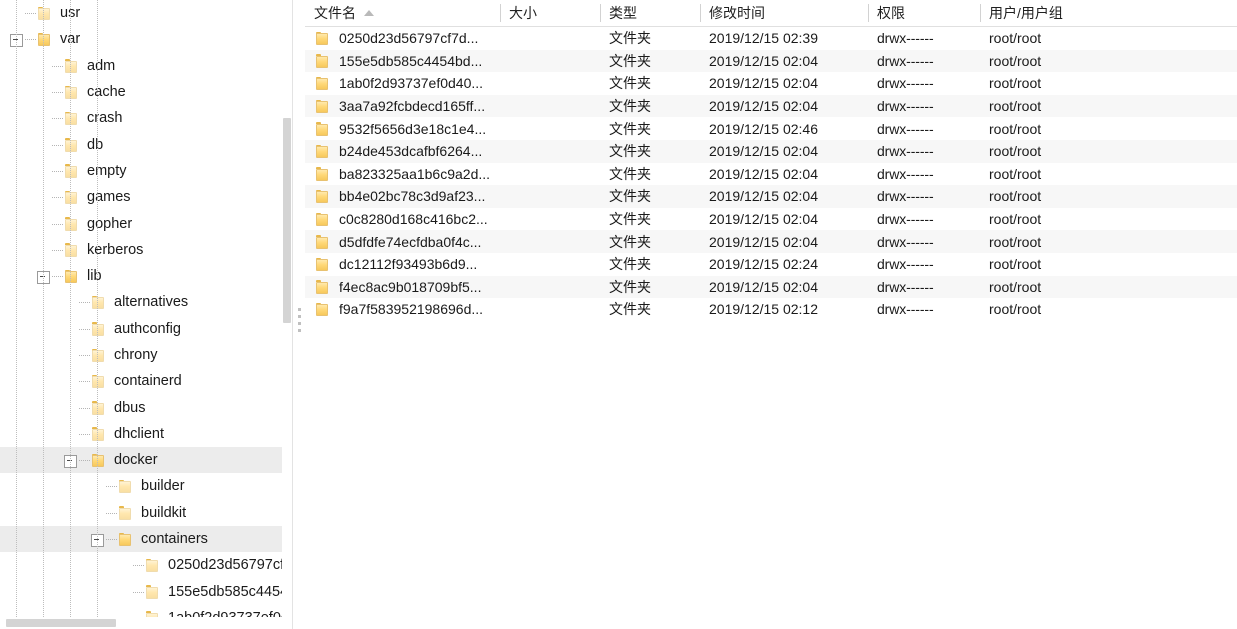 This screenshot has width=1237, height=629. Describe the element at coordinates (146, 144) in the screenshot. I see `tree-item-db: db` at that location.